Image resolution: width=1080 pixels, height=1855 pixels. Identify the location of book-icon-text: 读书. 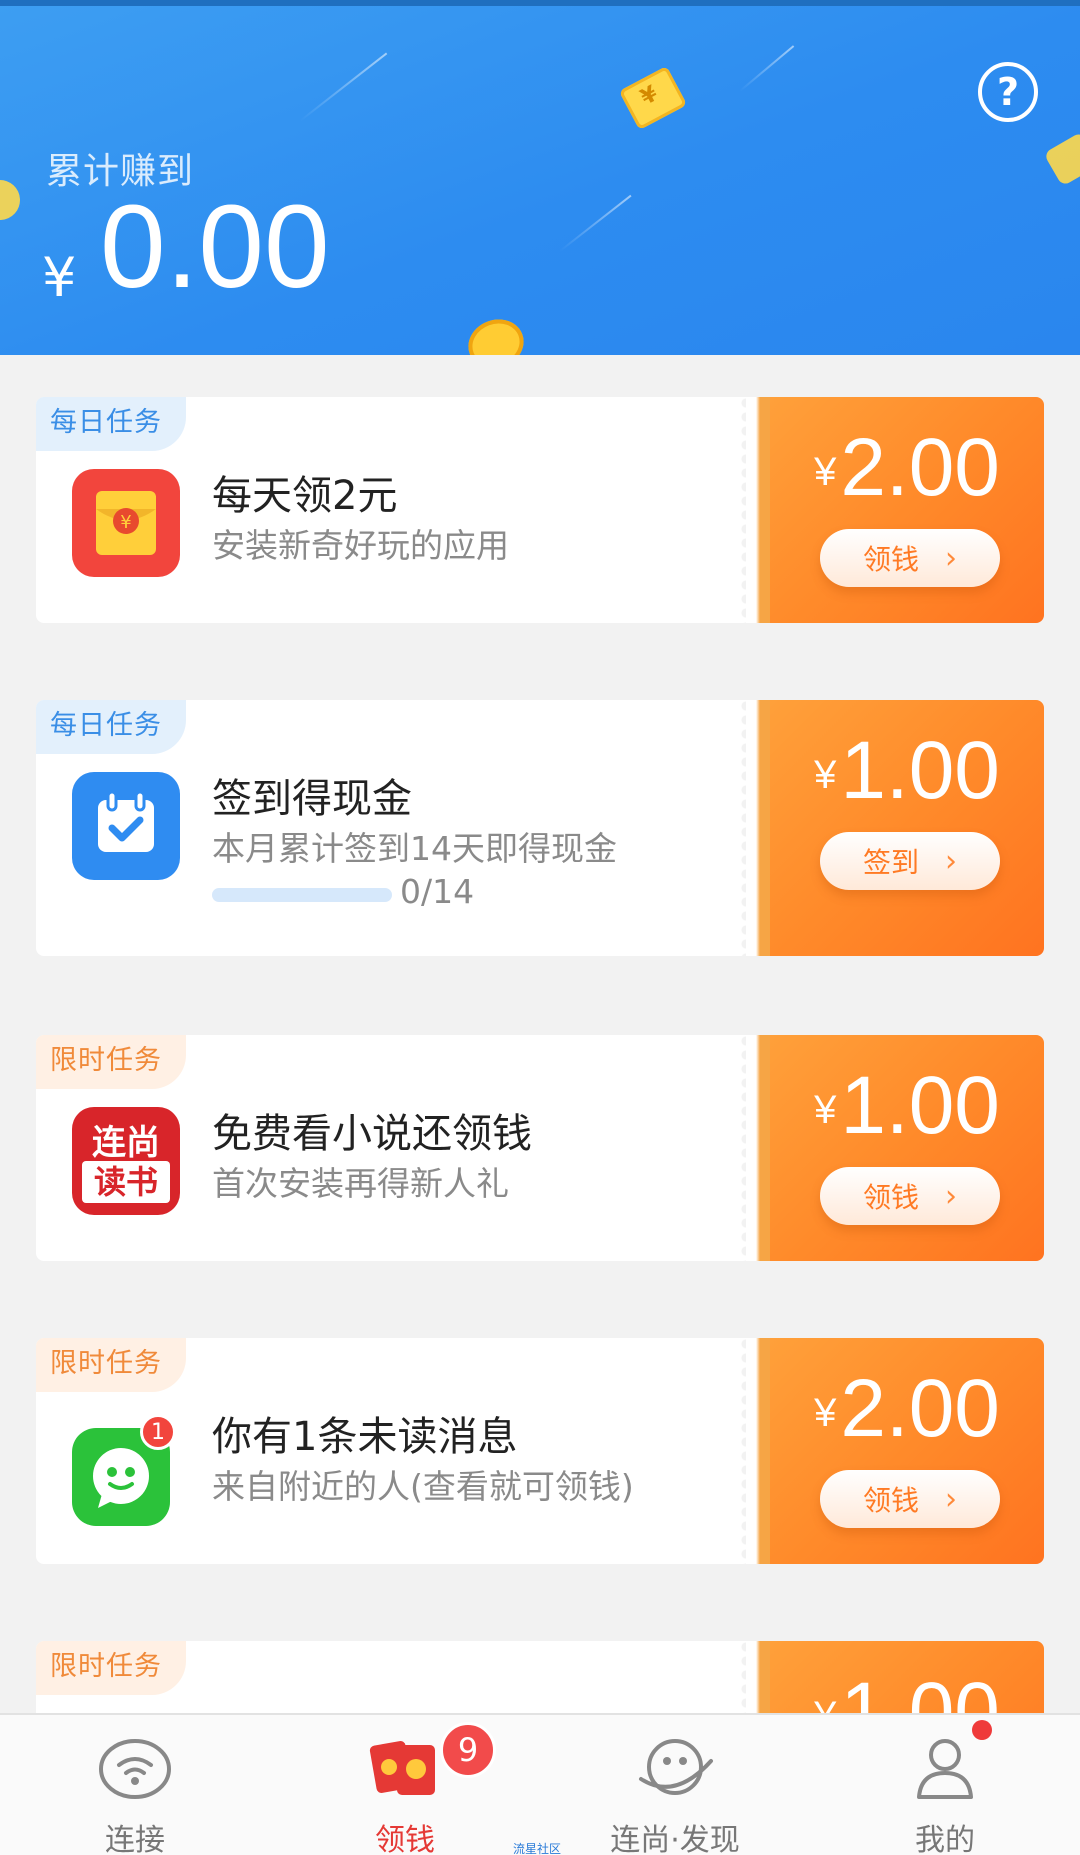
(126, 1182).